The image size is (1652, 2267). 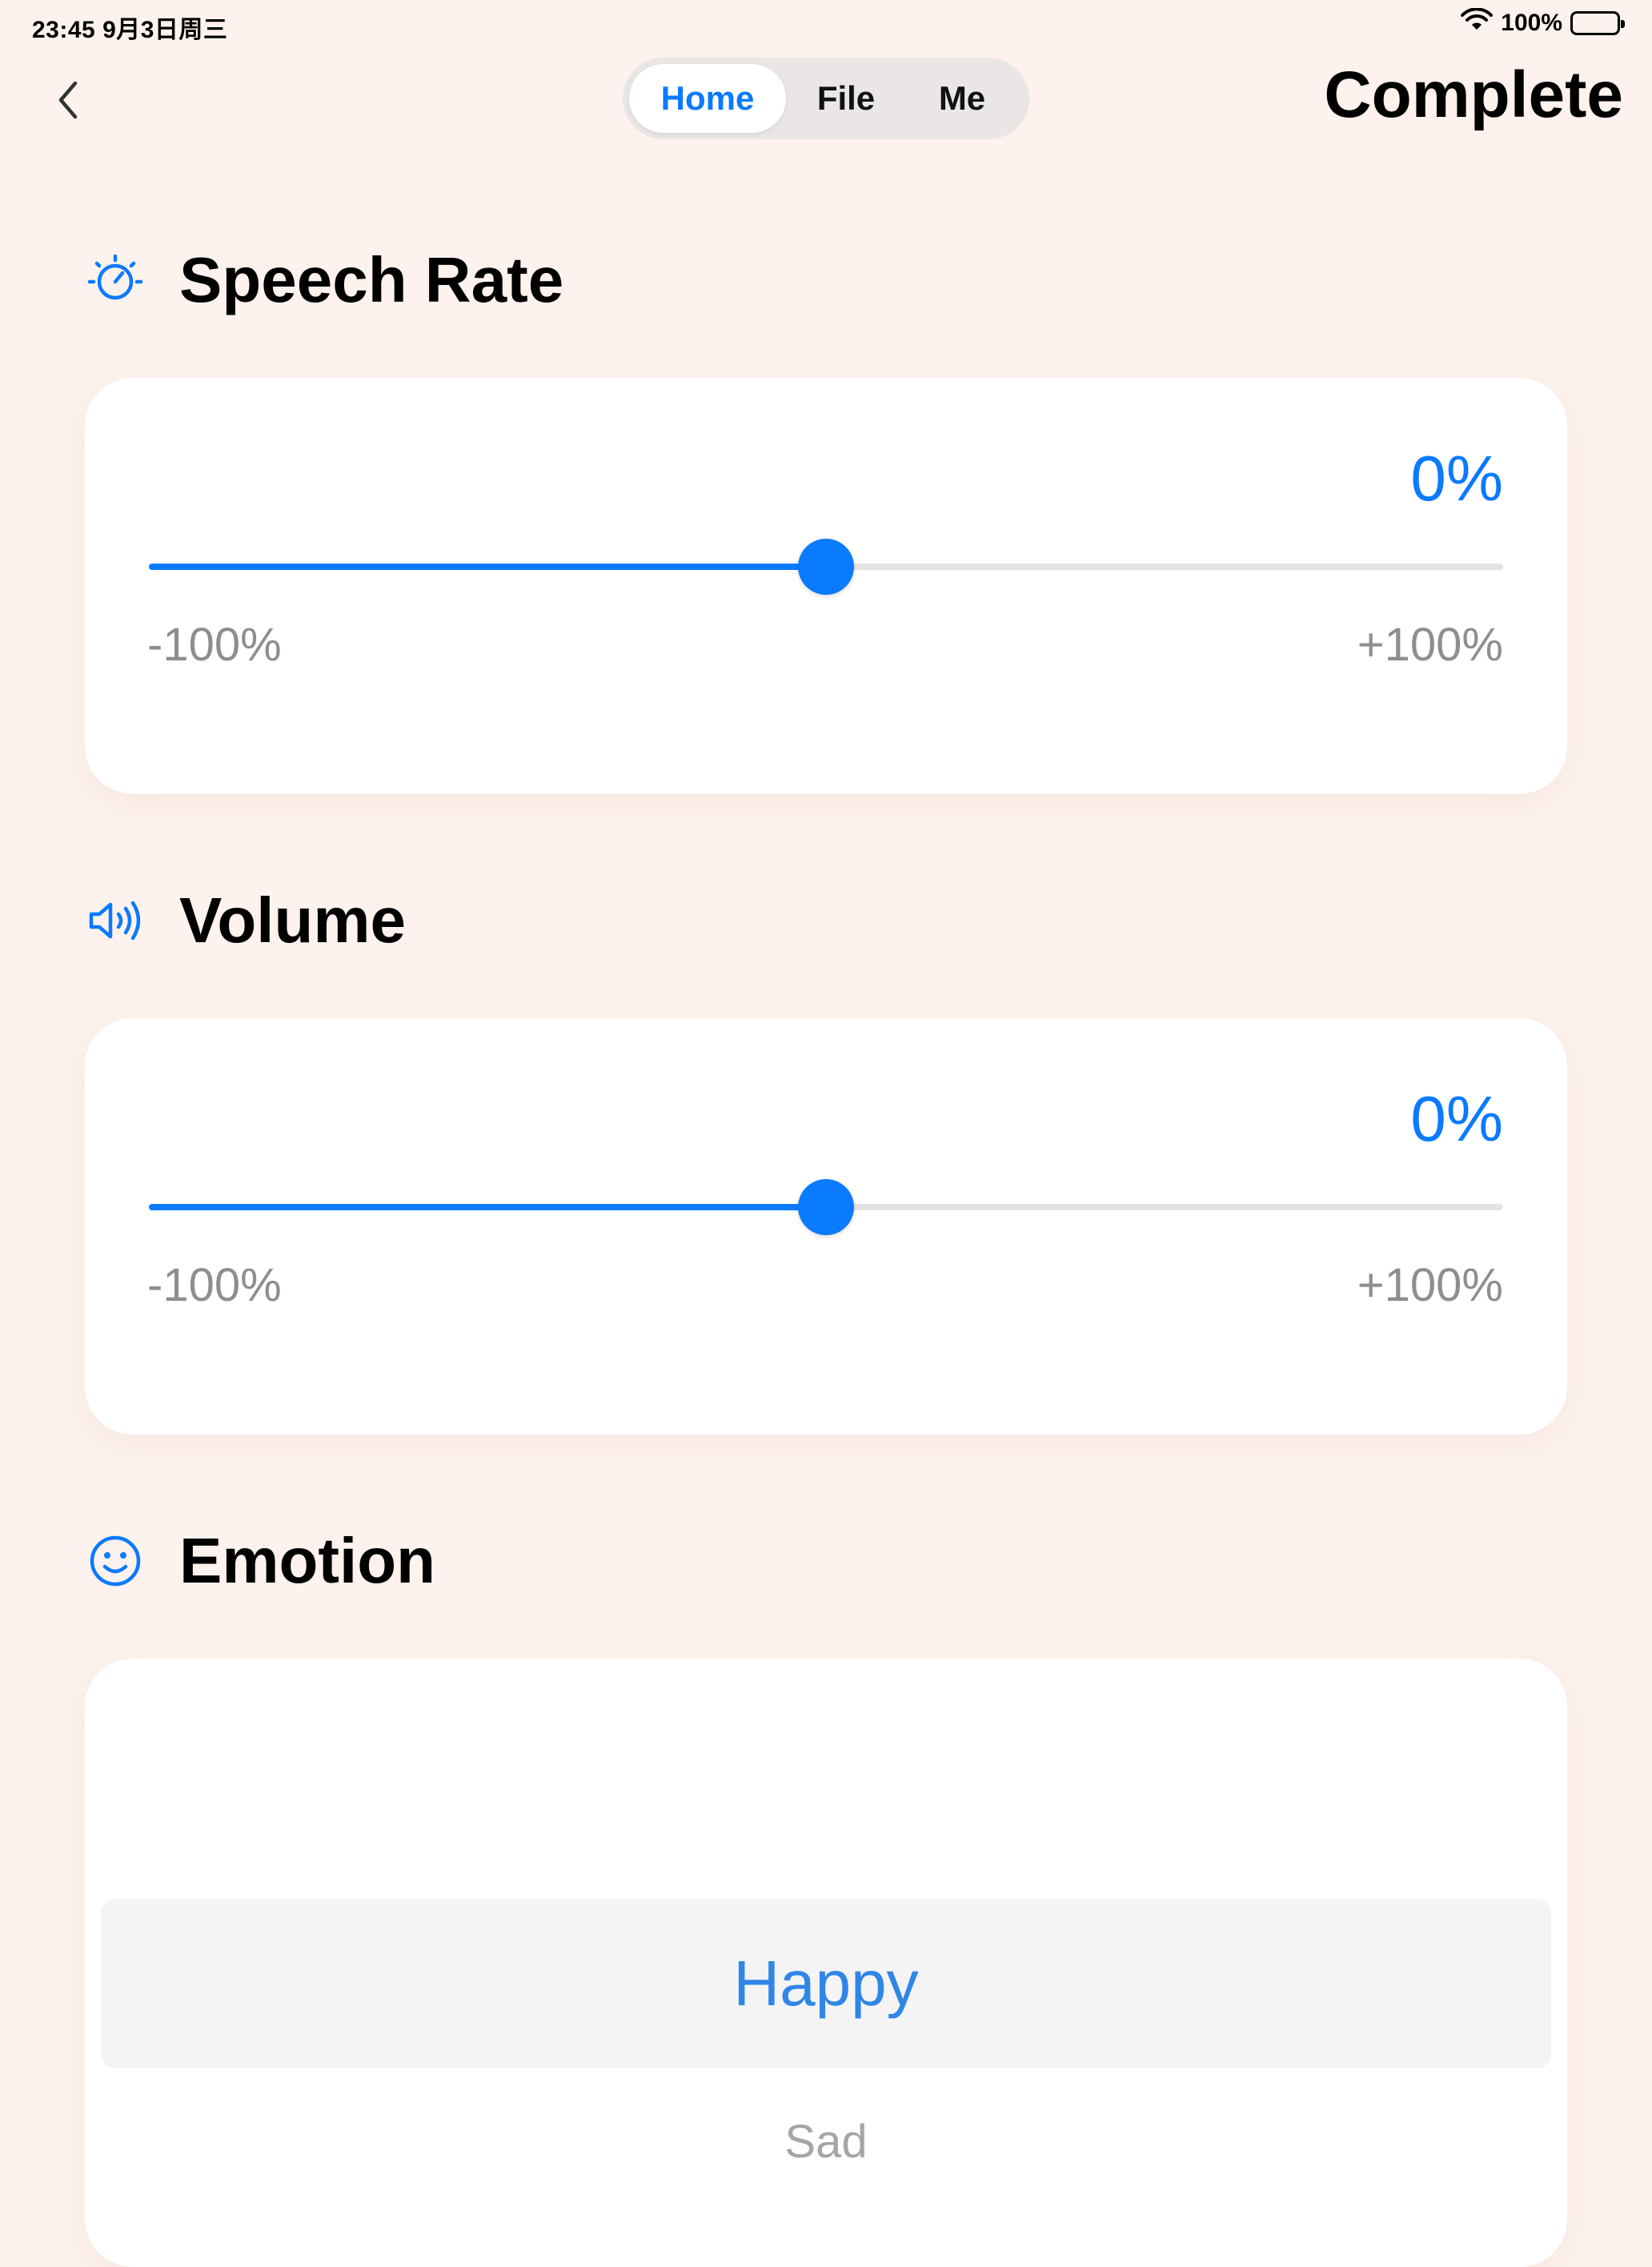 I want to click on volume-slider, so click(x=826, y=1207).